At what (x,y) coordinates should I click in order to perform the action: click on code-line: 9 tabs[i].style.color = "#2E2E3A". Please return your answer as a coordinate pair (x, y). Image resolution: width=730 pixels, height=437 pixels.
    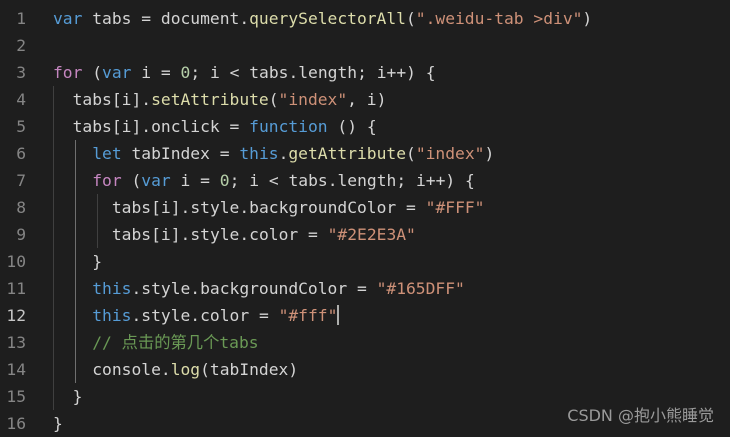
    Looking at the image, I should click on (365, 234).